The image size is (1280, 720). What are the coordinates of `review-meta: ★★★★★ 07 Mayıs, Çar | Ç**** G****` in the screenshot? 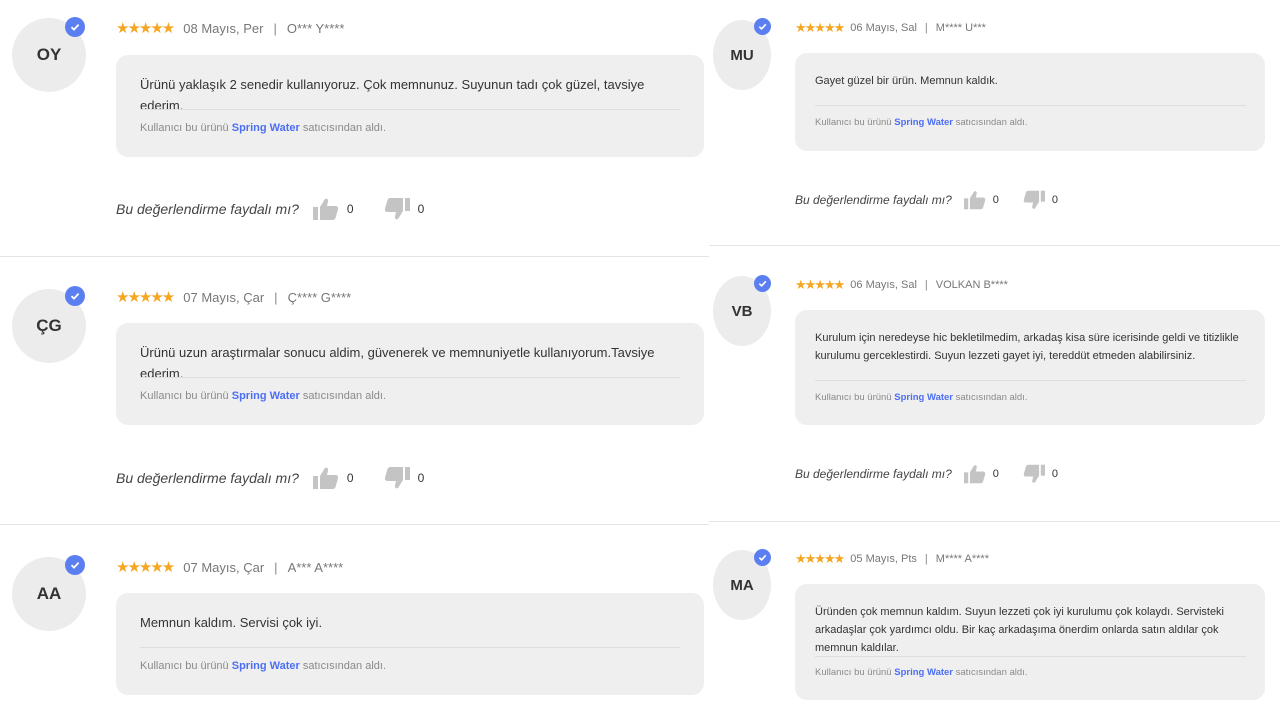 It's located at (234, 297).